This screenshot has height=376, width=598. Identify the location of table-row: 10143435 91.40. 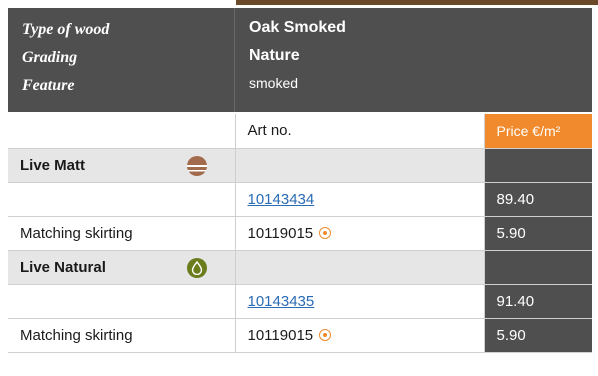
(300, 301).